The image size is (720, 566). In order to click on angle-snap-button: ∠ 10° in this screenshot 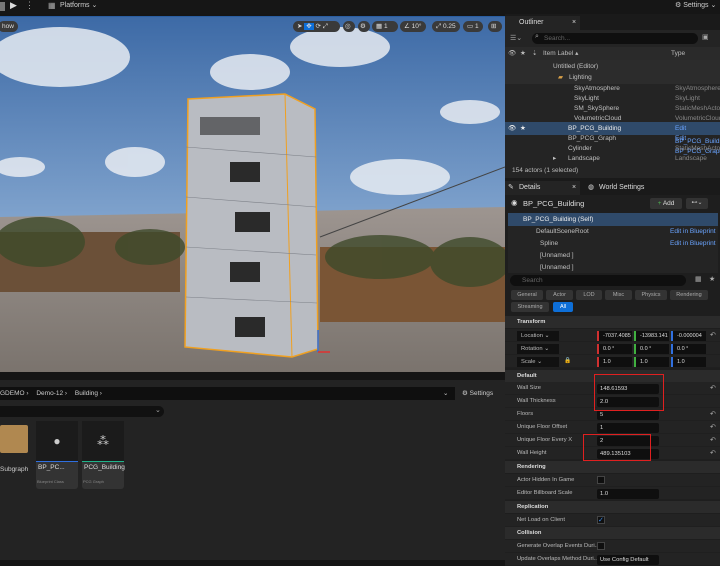, I will do `click(413, 26)`.